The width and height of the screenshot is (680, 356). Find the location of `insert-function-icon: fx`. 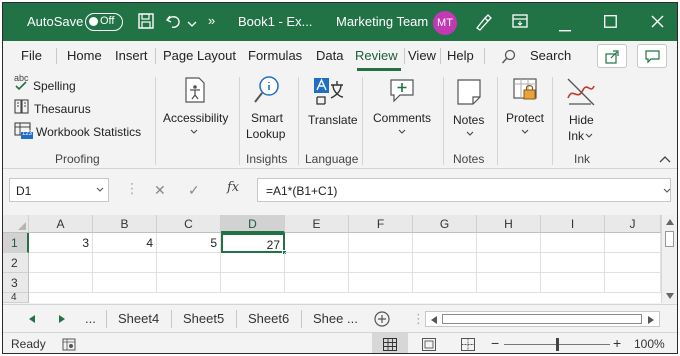

insert-function-icon: fx is located at coordinates (233, 187).